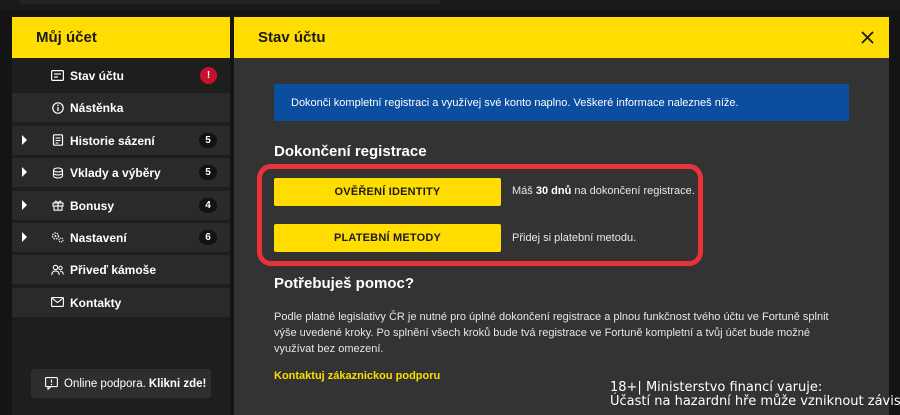 The width and height of the screenshot is (900, 415). What do you see at coordinates (357, 376) in the screenshot?
I see `contact-support-link: Kontaktuj zákaznickou podporu` at bounding box center [357, 376].